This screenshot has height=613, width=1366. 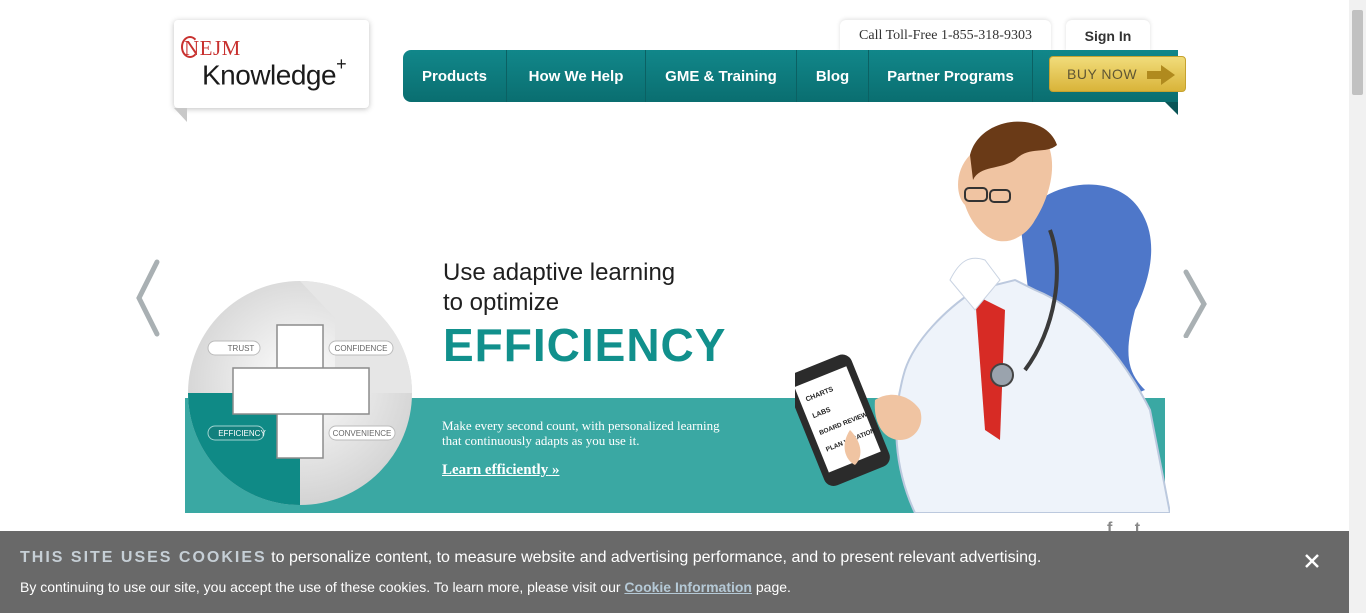 I want to click on nav-item-products: Products, so click(x=455, y=76).